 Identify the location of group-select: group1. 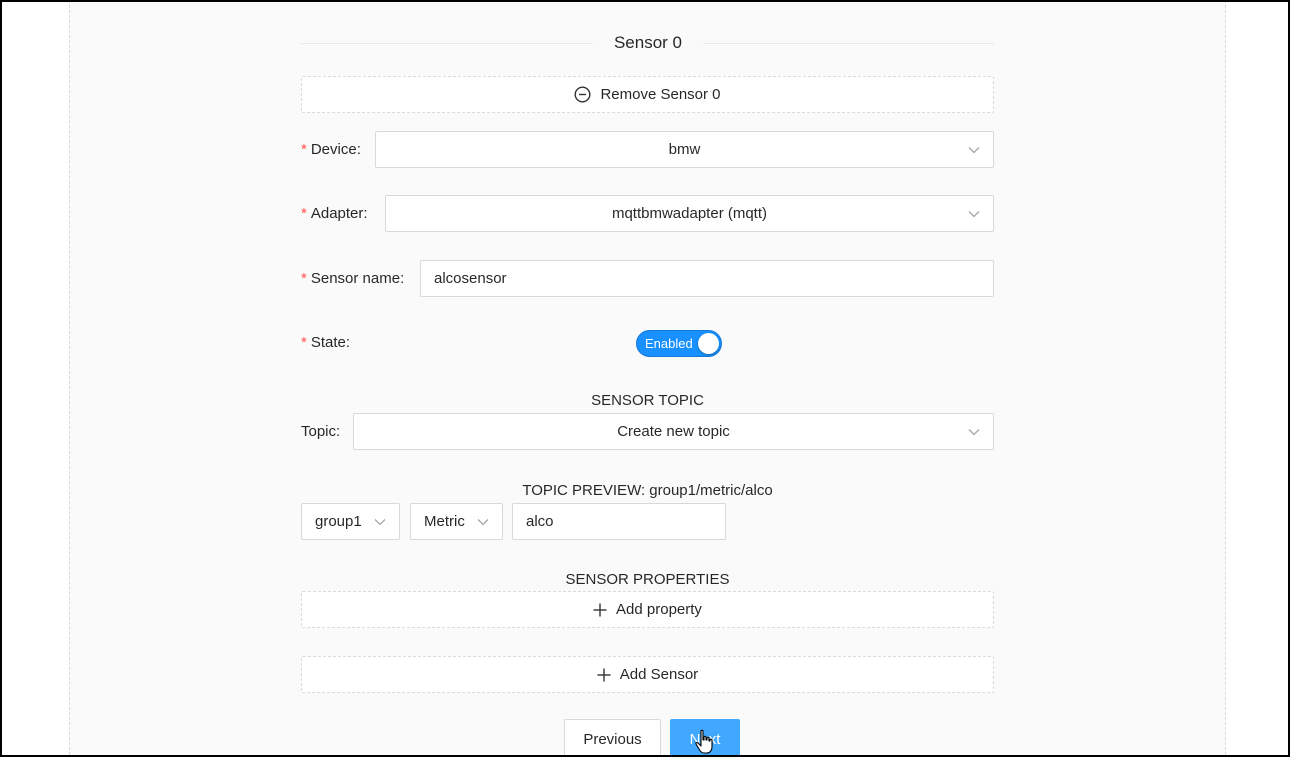
(350, 521).